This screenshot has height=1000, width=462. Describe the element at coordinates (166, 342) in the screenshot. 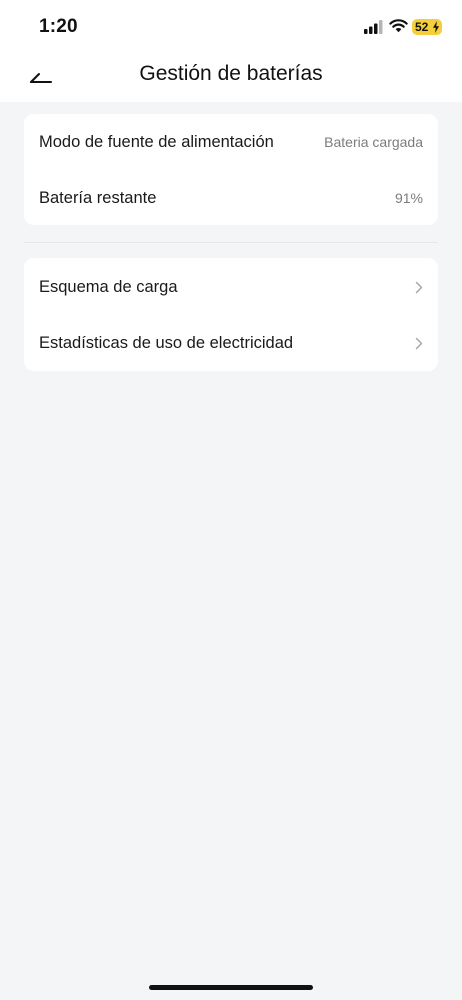

I see `electricity-usage-stats-label: Estadísticas de uso de electricidad` at that location.